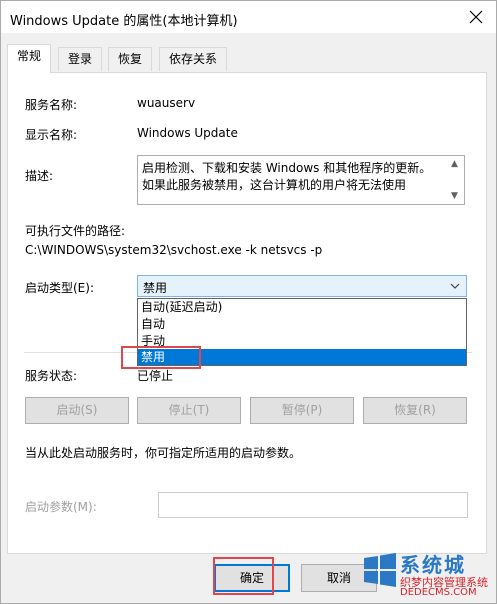 The height and width of the screenshot is (604, 497). I want to click on watermark-line2: DEDECMS.COM, so click(438, 592).